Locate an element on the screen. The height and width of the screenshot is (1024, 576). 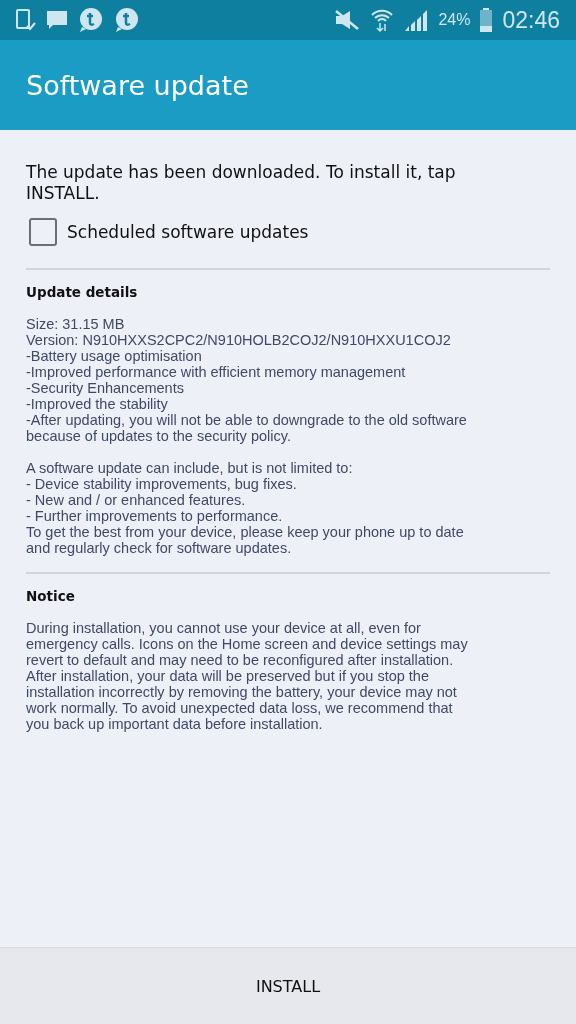
section-heading: Notice is located at coordinates (51, 596).